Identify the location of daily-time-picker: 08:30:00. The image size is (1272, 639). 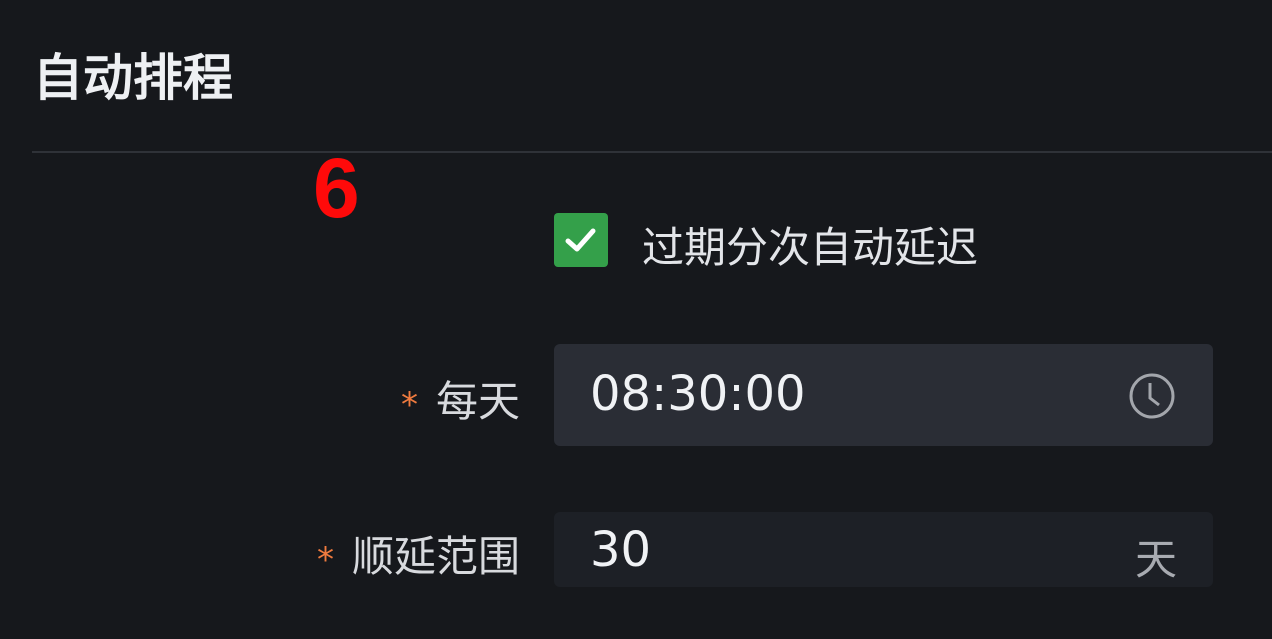
(883, 395).